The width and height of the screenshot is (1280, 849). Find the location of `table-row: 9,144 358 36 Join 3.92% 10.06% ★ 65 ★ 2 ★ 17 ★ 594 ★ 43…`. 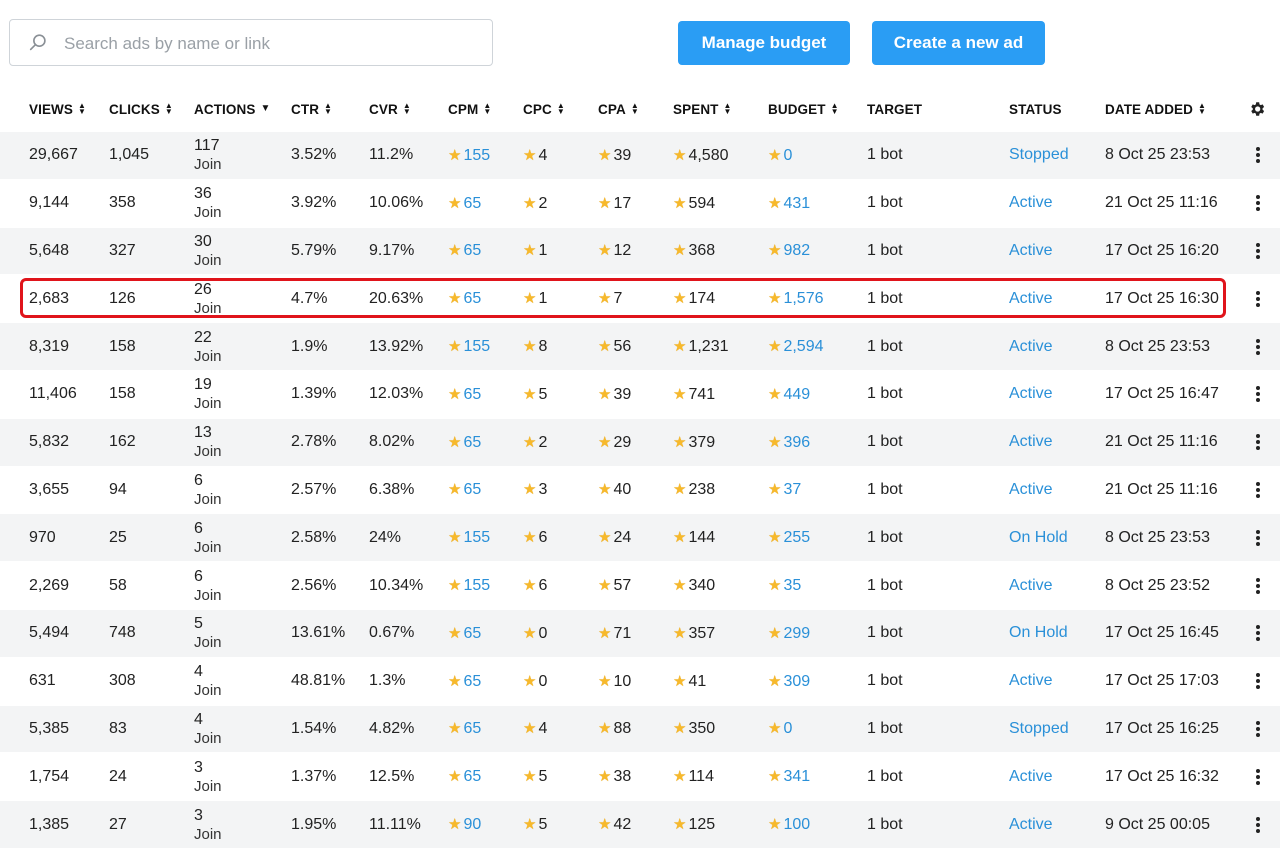

table-row: 9,144 358 36 Join 3.92% 10.06% ★ 65 ★ 2 ★ 17 ★ 594 ★ 43… is located at coordinates (640, 203).